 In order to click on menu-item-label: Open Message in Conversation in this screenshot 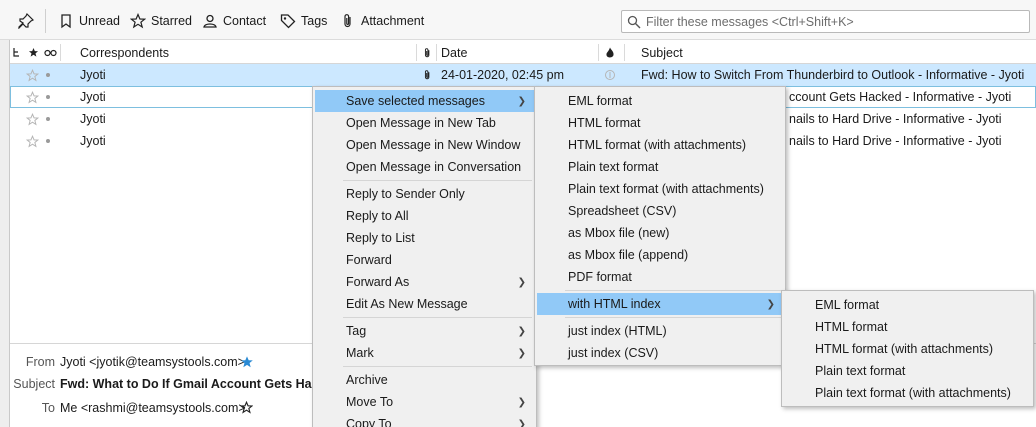, I will do `click(434, 167)`.